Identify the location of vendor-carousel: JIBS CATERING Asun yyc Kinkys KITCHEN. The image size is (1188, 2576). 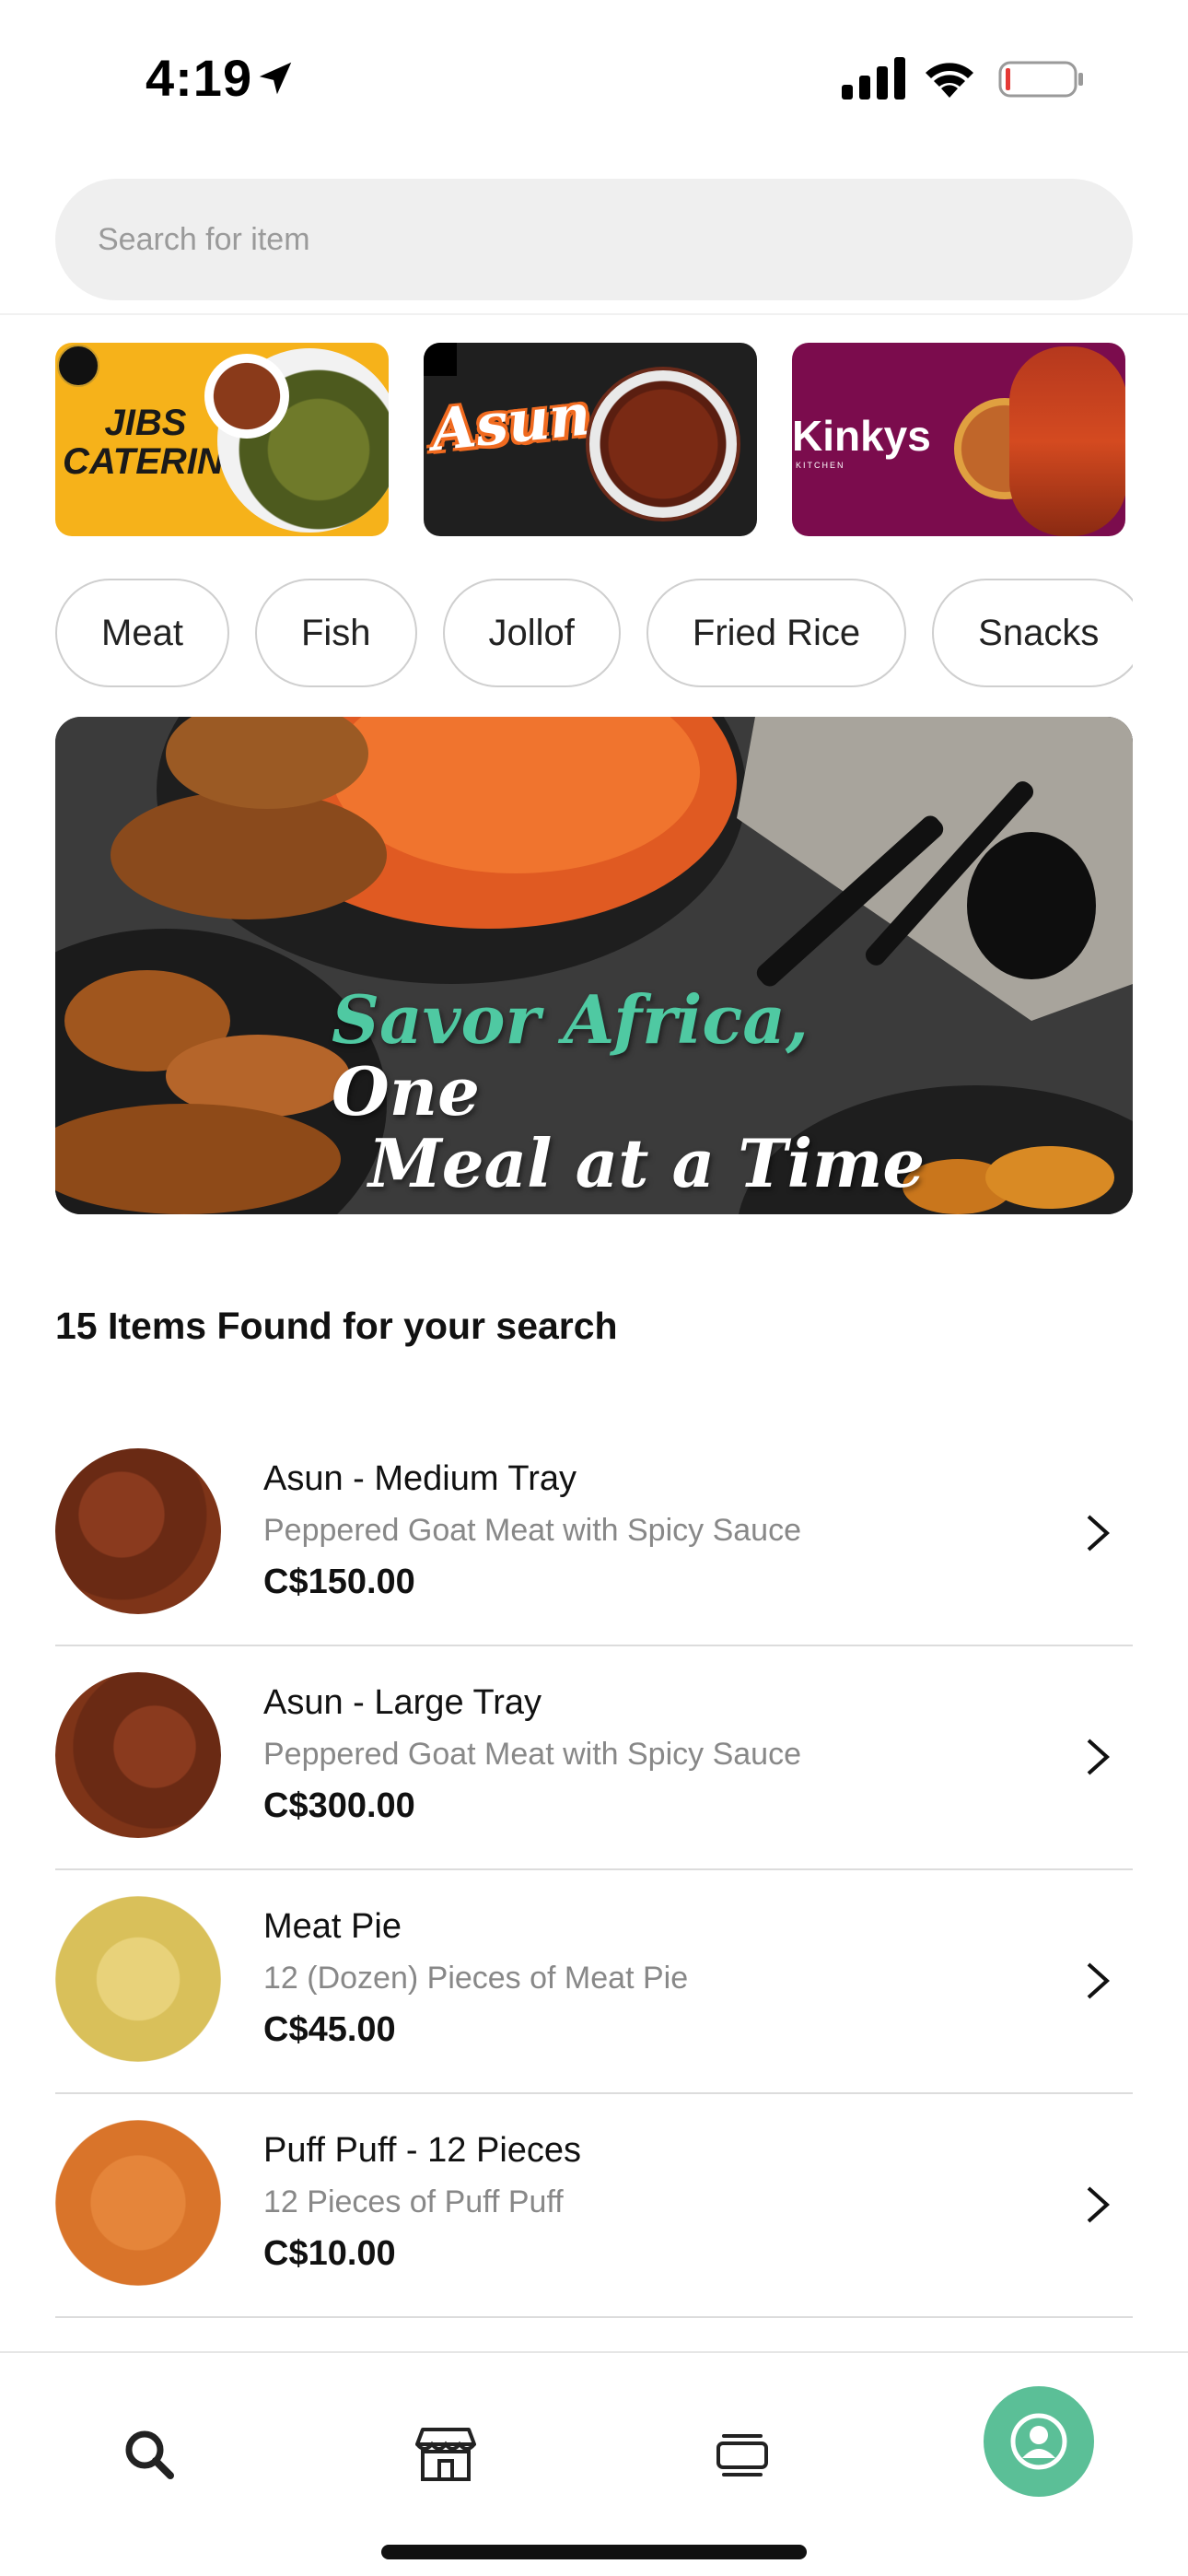
(594, 439).